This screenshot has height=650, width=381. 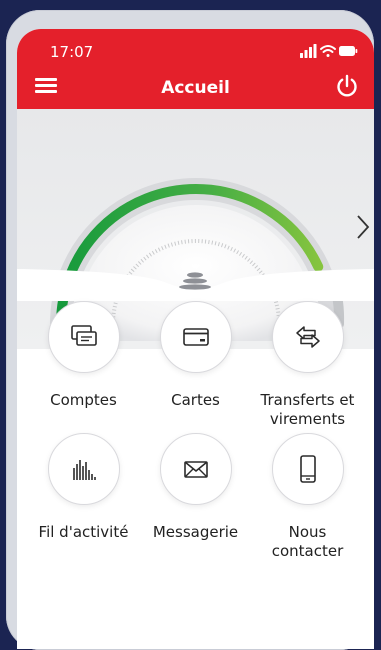 I want to click on tile-comptes: Comptes, so click(x=83, y=355).